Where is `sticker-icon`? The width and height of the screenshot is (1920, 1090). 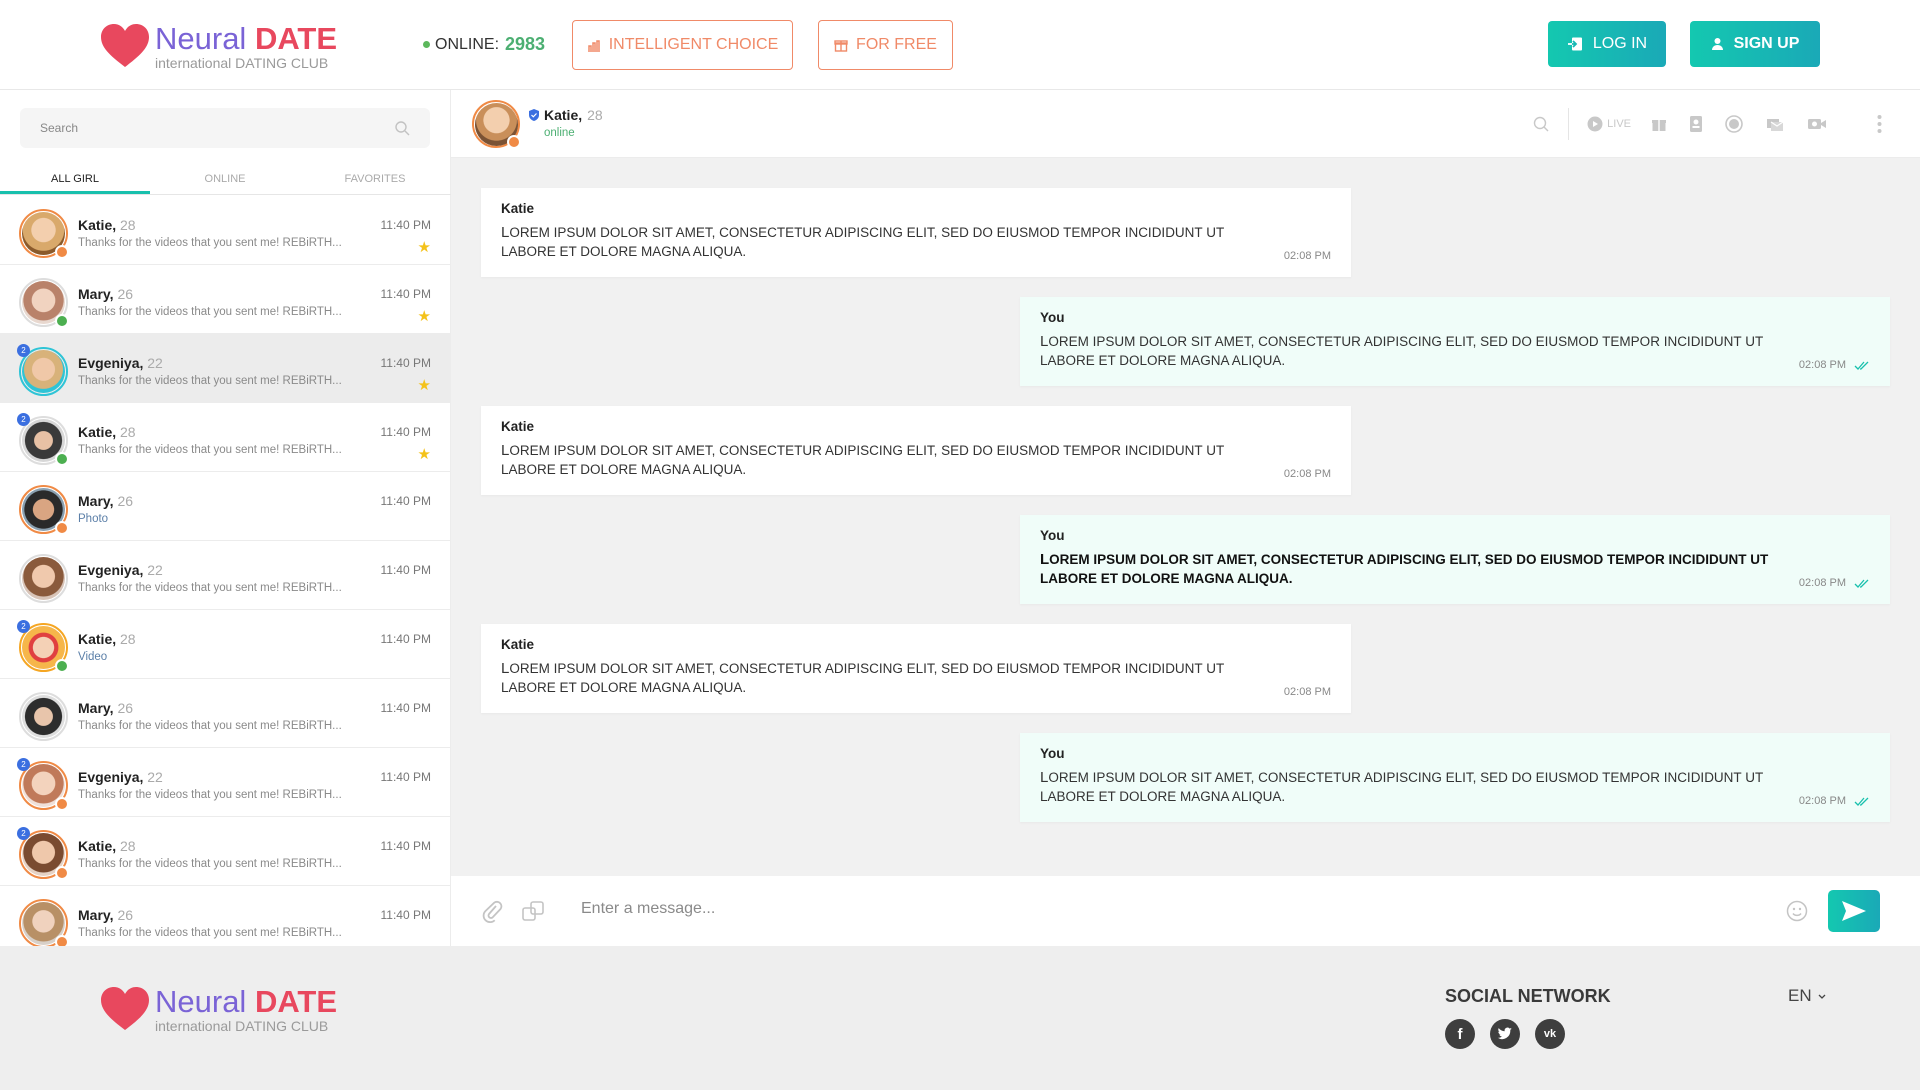
sticker-icon is located at coordinates (533, 911).